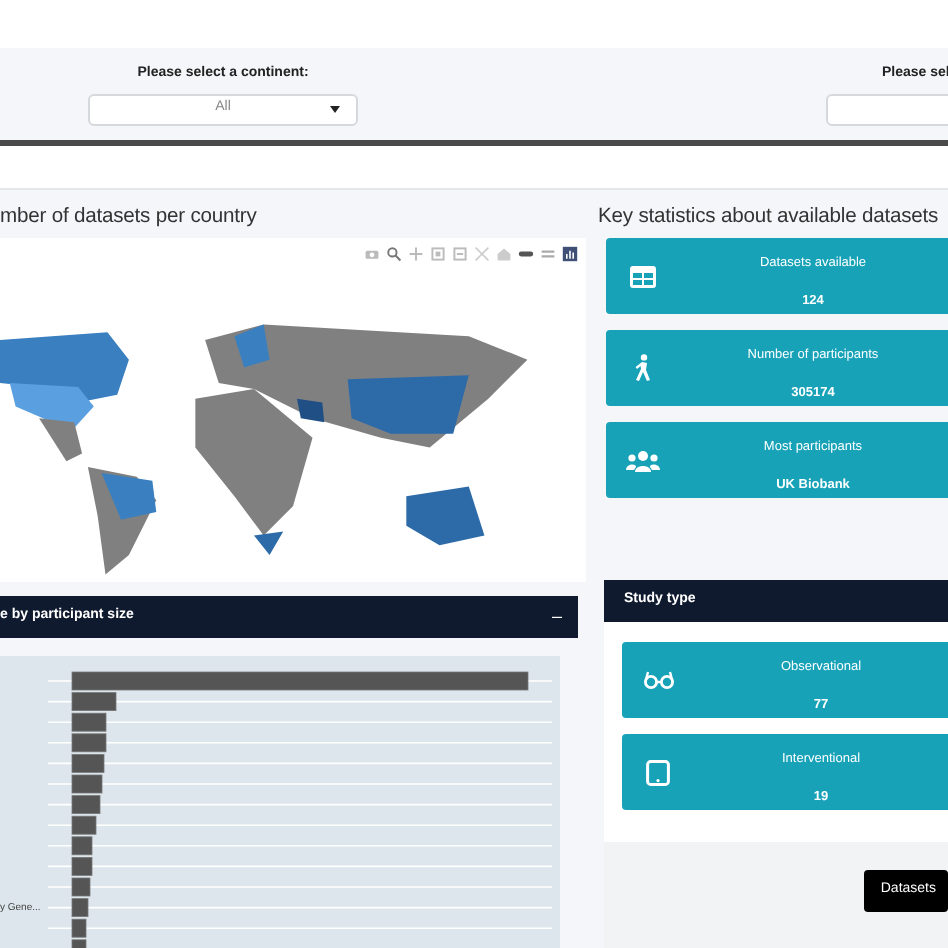  What do you see at coordinates (570, 254) in the screenshot?
I see `logo-icon` at bounding box center [570, 254].